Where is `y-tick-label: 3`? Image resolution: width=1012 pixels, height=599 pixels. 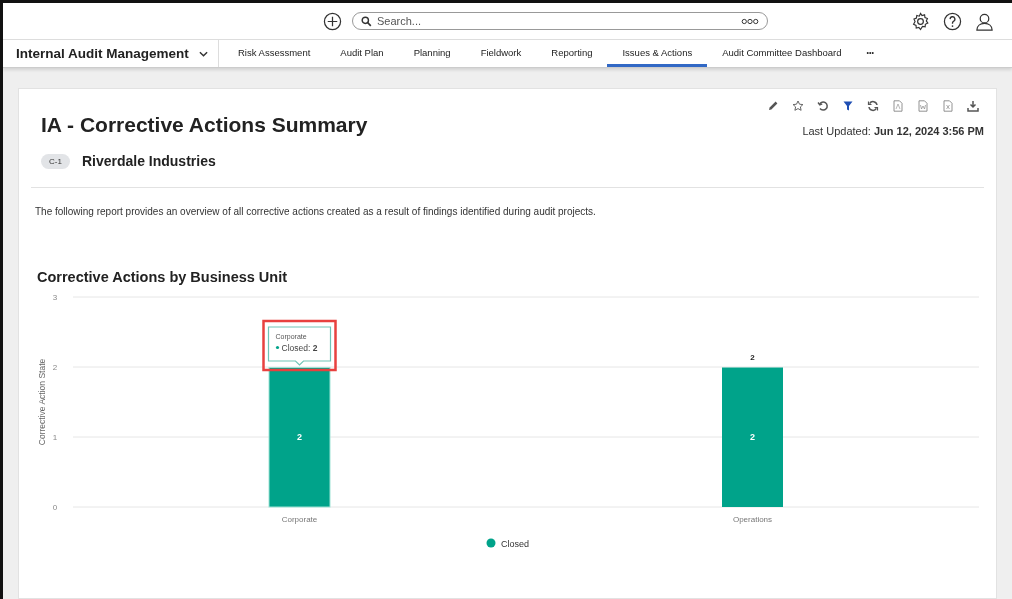
y-tick-label: 3 is located at coordinates (55, 297).